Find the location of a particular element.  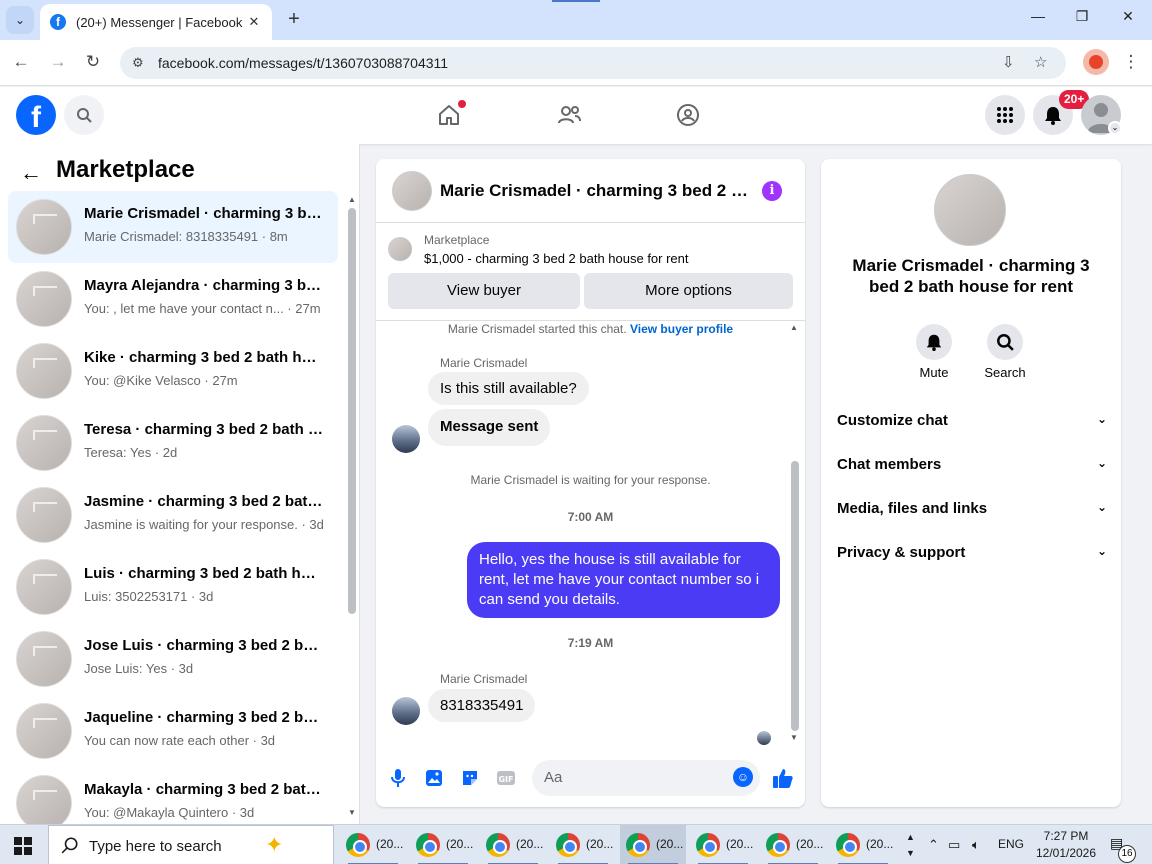

groups-icon is located at coordinates (688, 115).